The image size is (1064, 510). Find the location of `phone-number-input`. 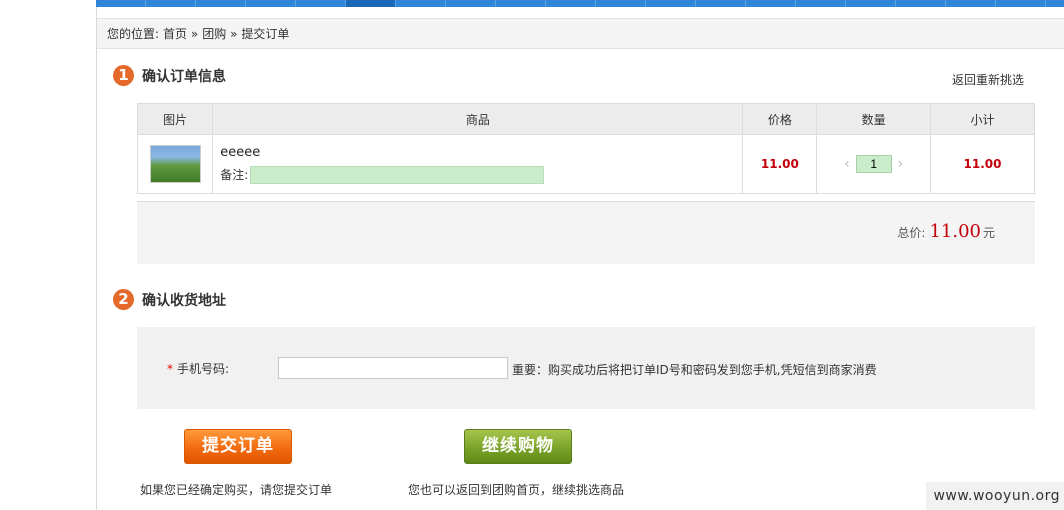

phone-number-input is located at coordinates (393, 368).